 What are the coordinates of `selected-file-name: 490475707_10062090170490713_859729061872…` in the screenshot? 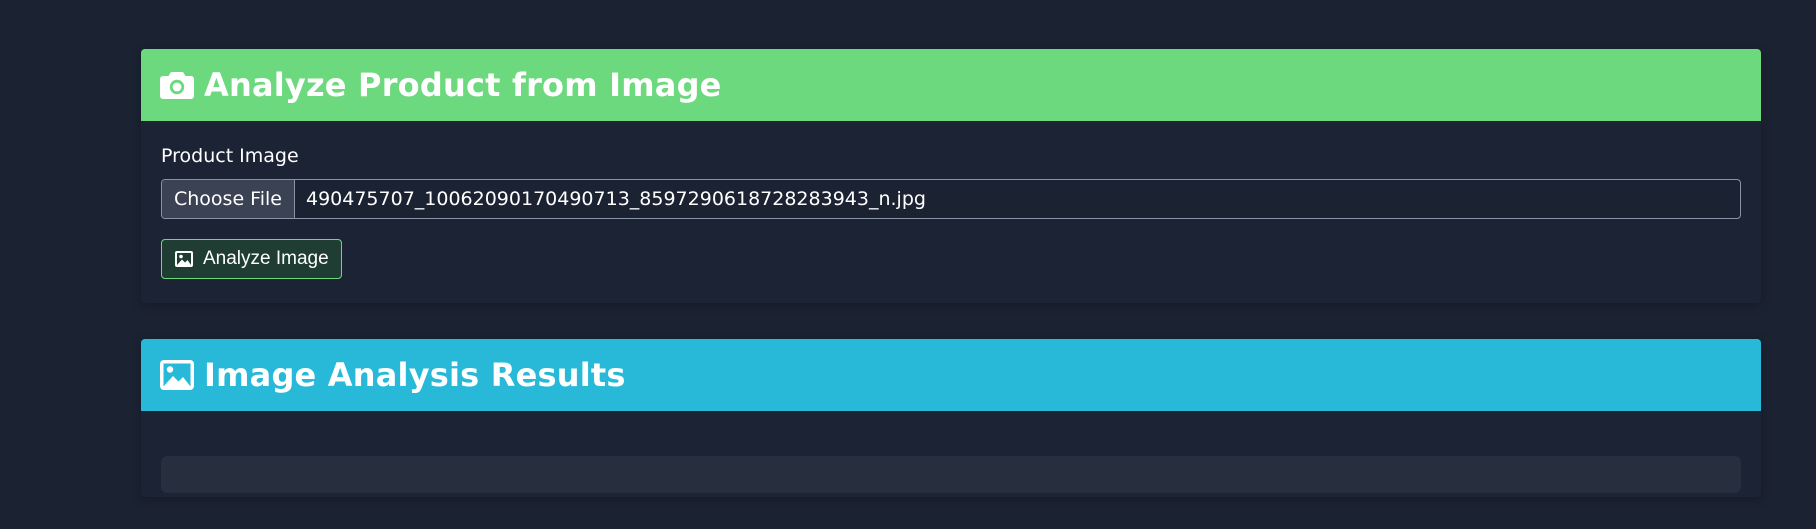 It's located at (615, 199).